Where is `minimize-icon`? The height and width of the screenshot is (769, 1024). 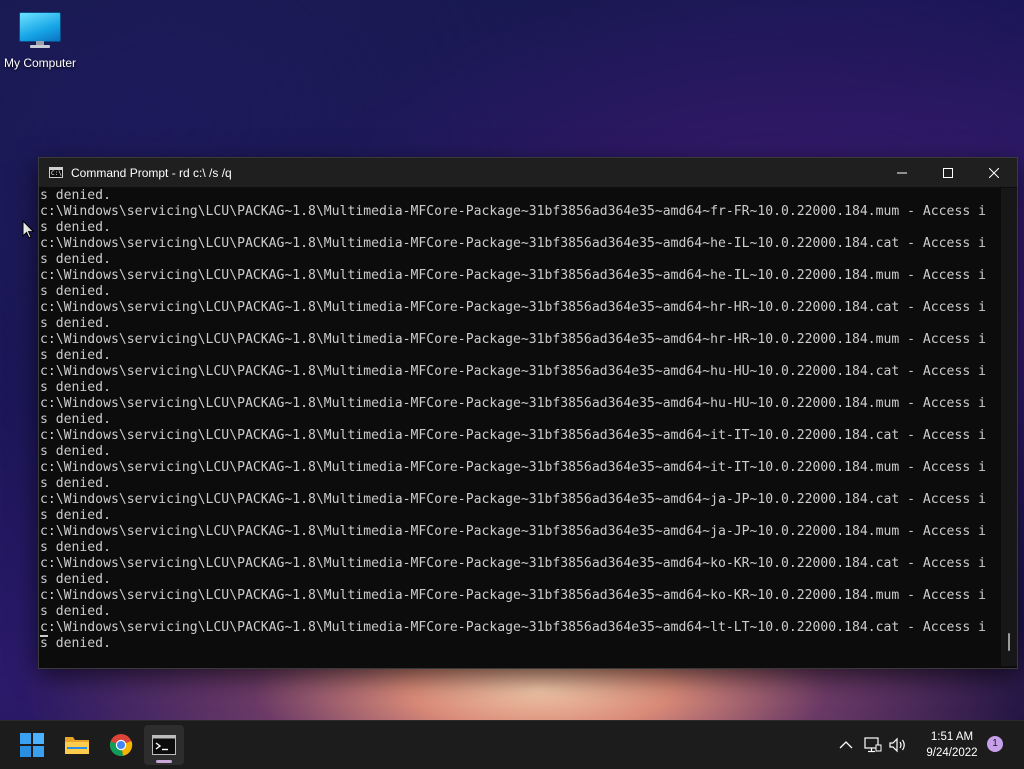
minimize-icon is located at coordinates (902, 172).